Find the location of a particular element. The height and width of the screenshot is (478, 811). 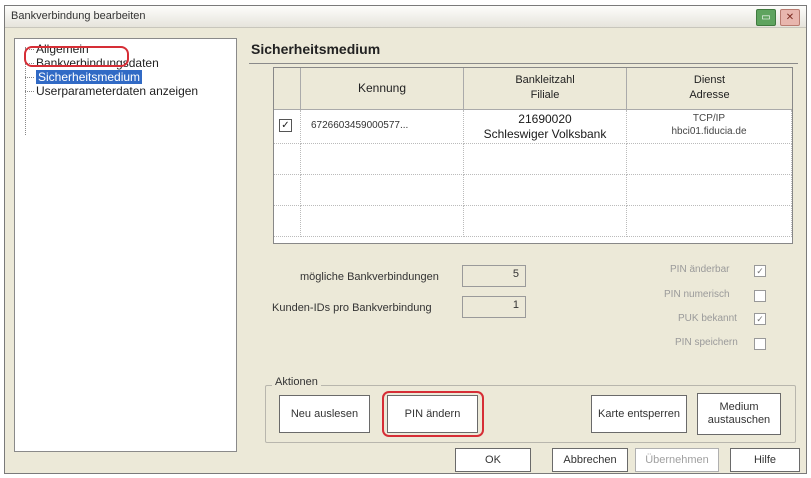

cell-dienst: TCP/IP hbci01.fiducia.de is located at coordinates (709, 127).